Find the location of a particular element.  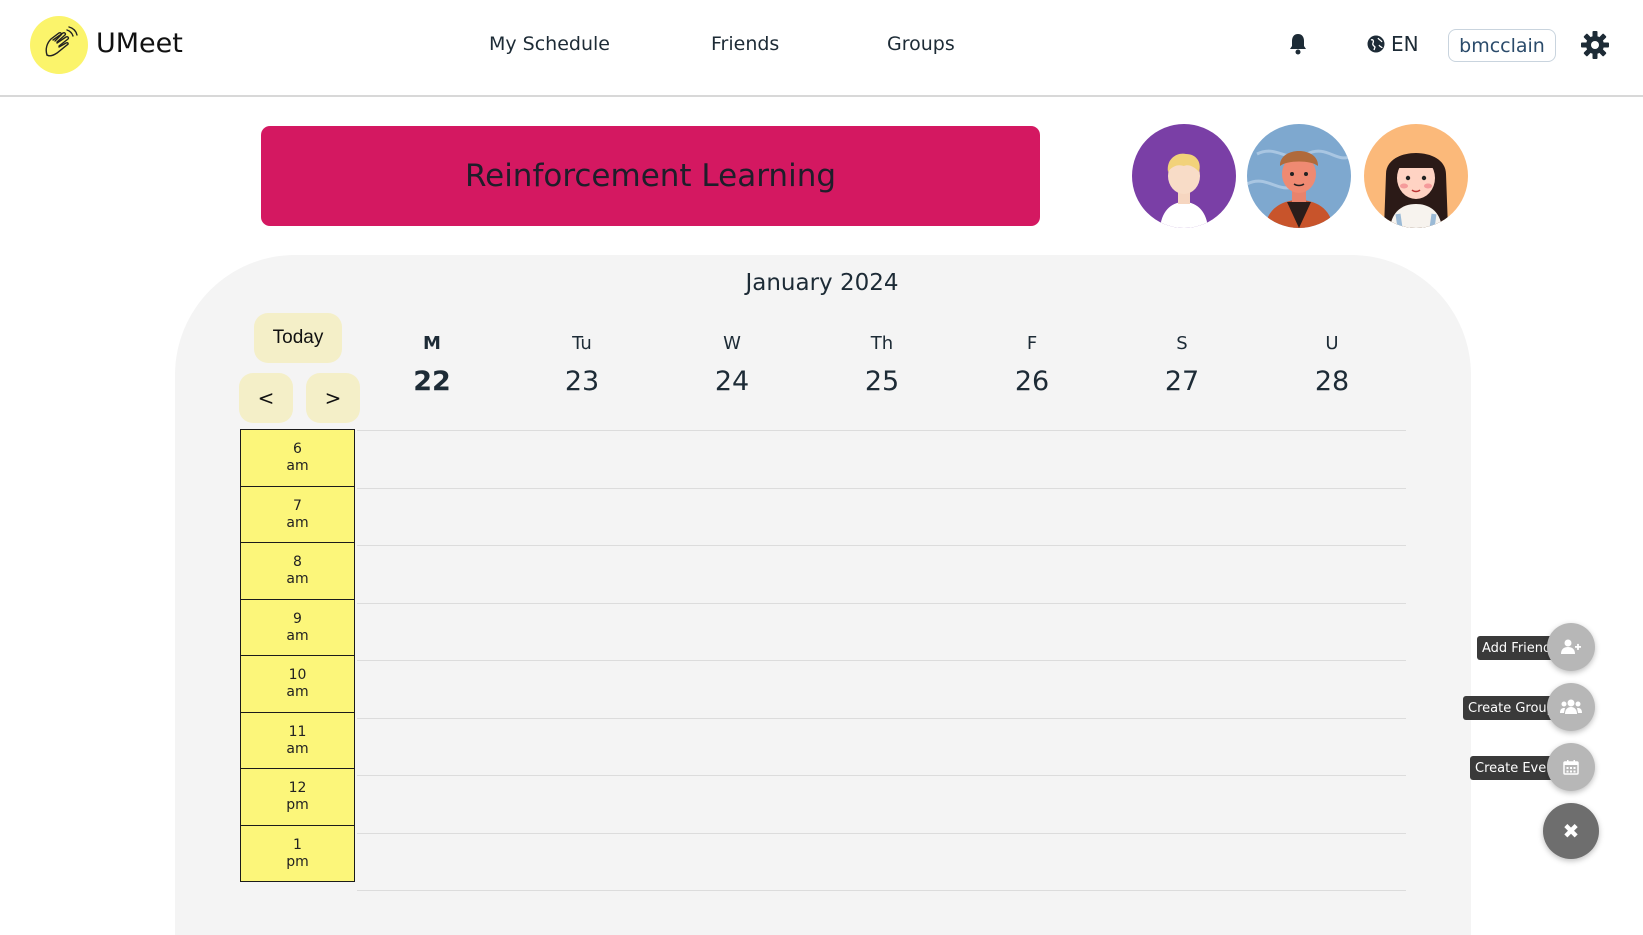

day-letter: F is located at coordinates (1032, 343).